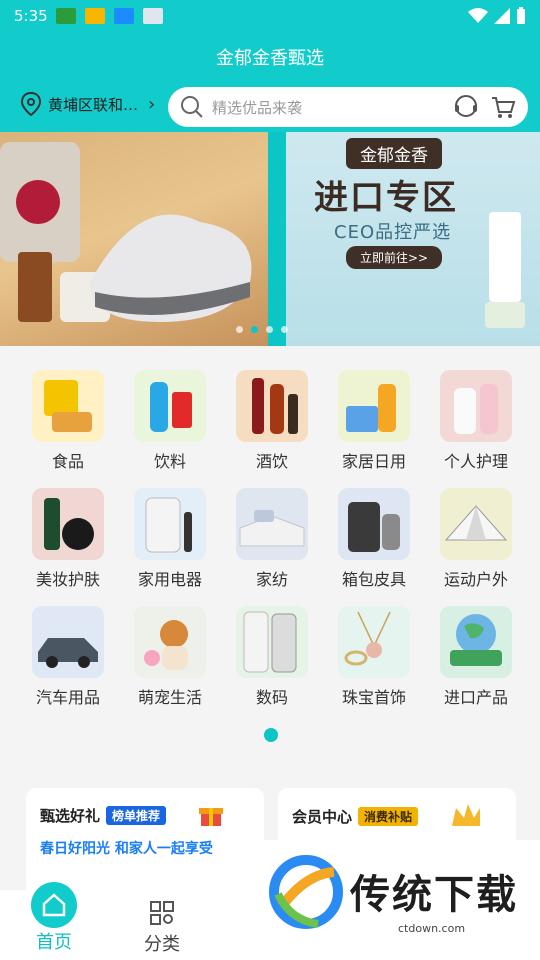 This screenshot has width=540, height=960. What do you see at coordinates (476, 642) in the screenshot?
I see `globe-icon` at bounding box center [476, 642].